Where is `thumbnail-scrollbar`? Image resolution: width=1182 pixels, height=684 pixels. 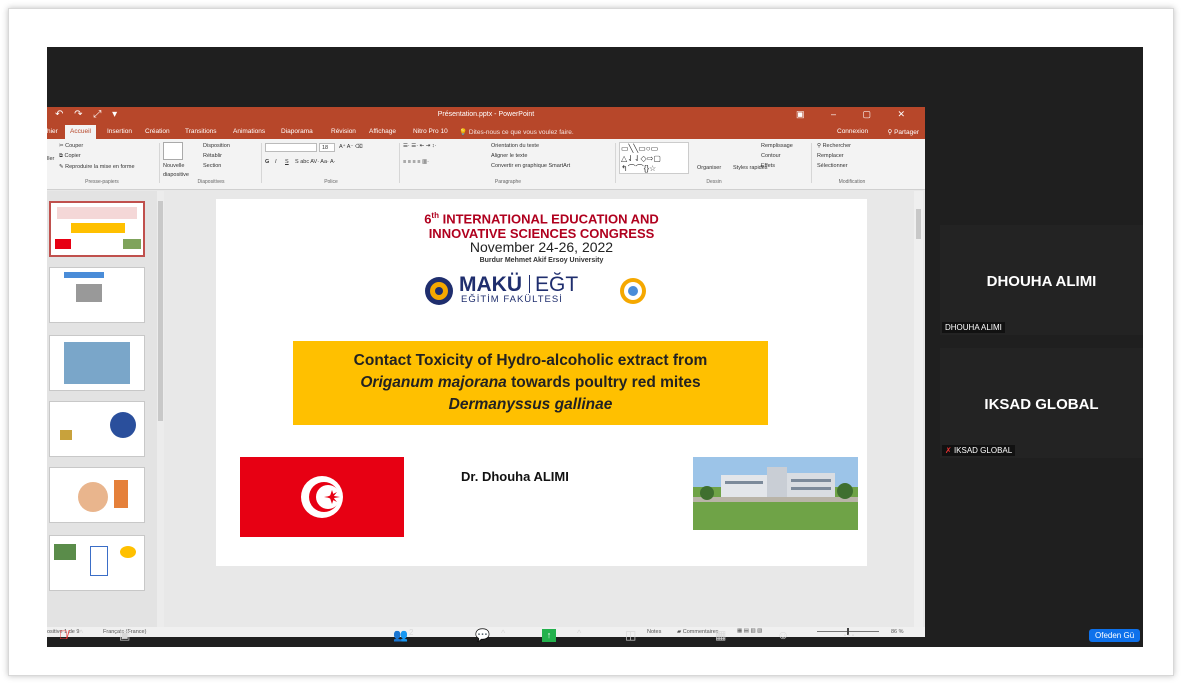 thumbnail-scrollbar is located at coordinates (160, 409).